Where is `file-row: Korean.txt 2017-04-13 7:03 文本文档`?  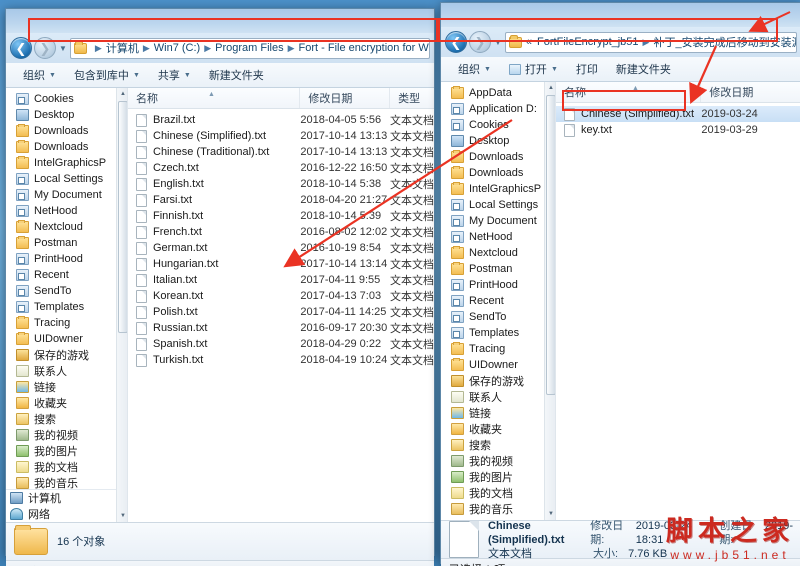 file-row: Korean.txt 2017-04-13 7:03 文本文档 is located at coordinates (281, 296).